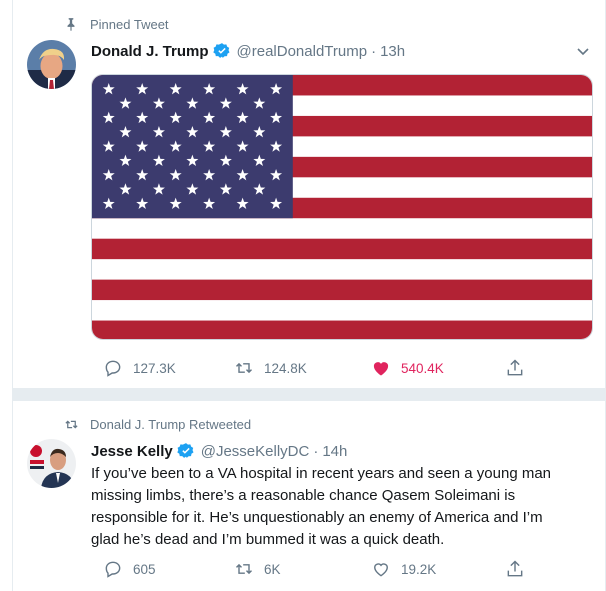 The image size is (606, 591). What do you see at coordinates (422, 368) in the screenshot?
I see `like-count: 540.4K` at bounding box center [422, 368].